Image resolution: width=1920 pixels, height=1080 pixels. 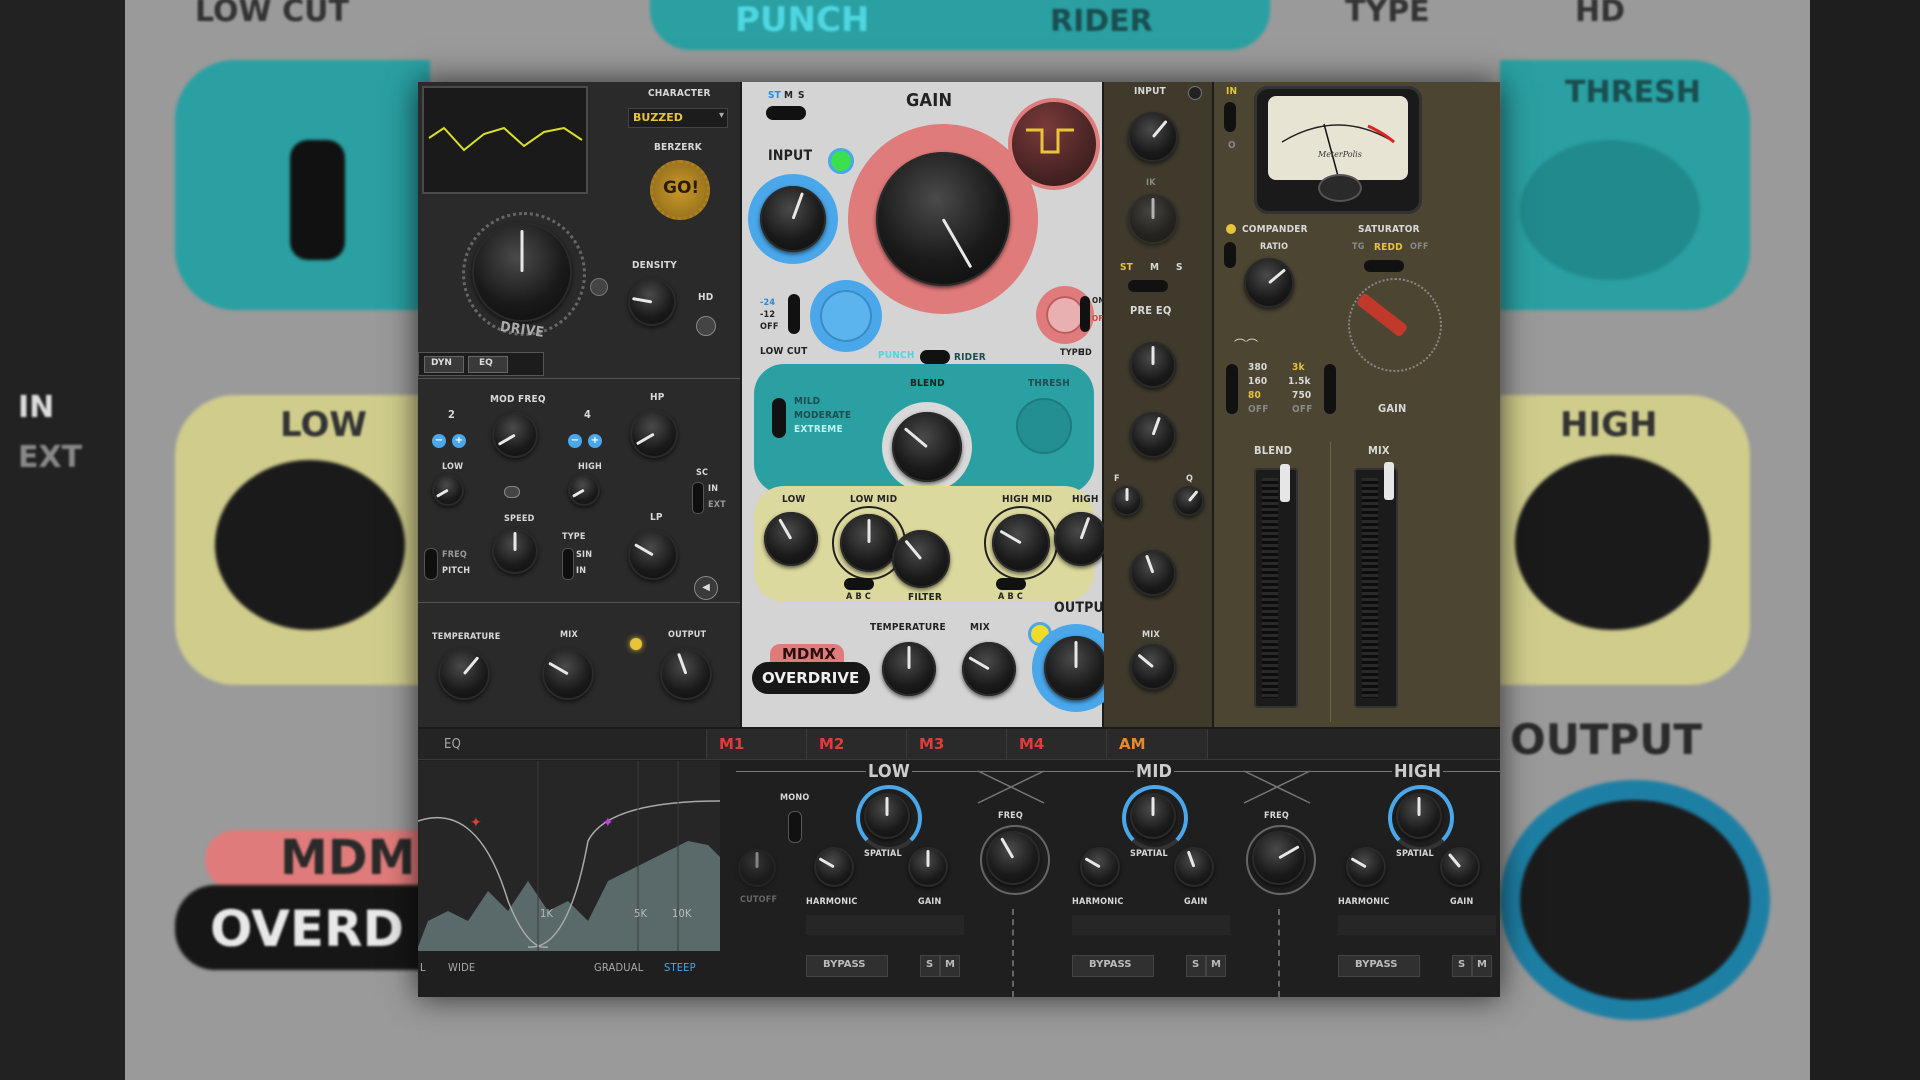 I want to click on mono-switch, so click(x=795, y=827).